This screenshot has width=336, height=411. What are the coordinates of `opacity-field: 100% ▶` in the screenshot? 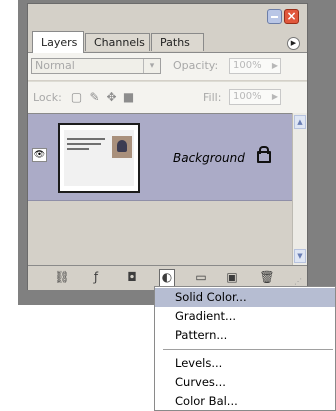 It's located at (255, 66).